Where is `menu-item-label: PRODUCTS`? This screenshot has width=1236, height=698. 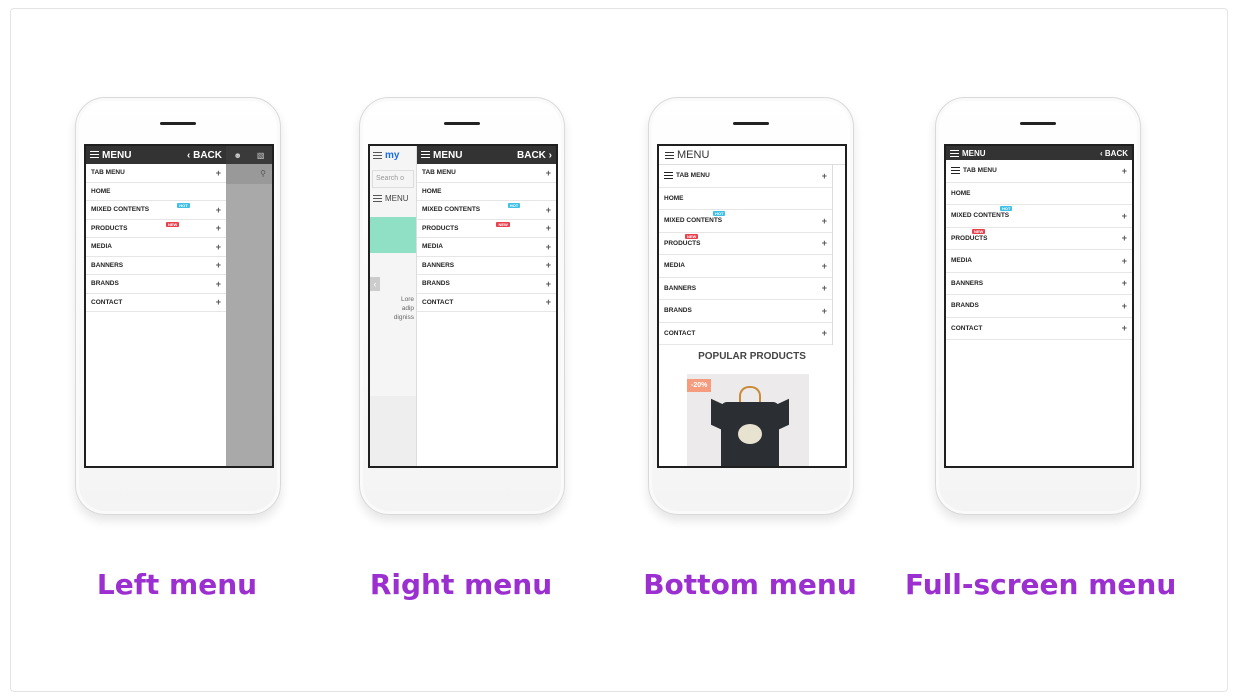
menu-item-label: PRODUCTS is located at coordinates (109, 228).